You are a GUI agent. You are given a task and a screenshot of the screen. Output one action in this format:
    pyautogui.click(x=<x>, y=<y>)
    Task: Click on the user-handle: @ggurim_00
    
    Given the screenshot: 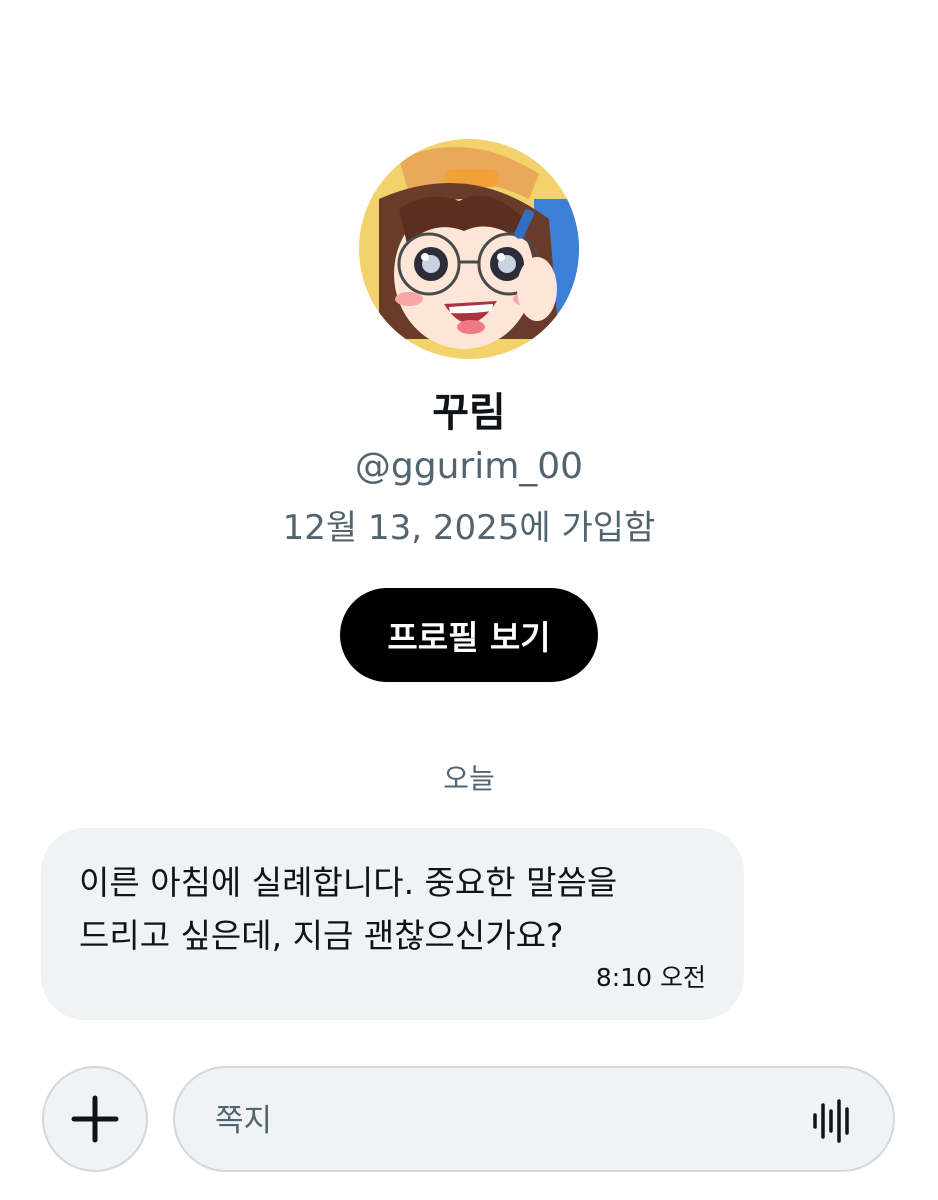 What is the action you would take?
    pyautogui.click(x=469, y=466)
    